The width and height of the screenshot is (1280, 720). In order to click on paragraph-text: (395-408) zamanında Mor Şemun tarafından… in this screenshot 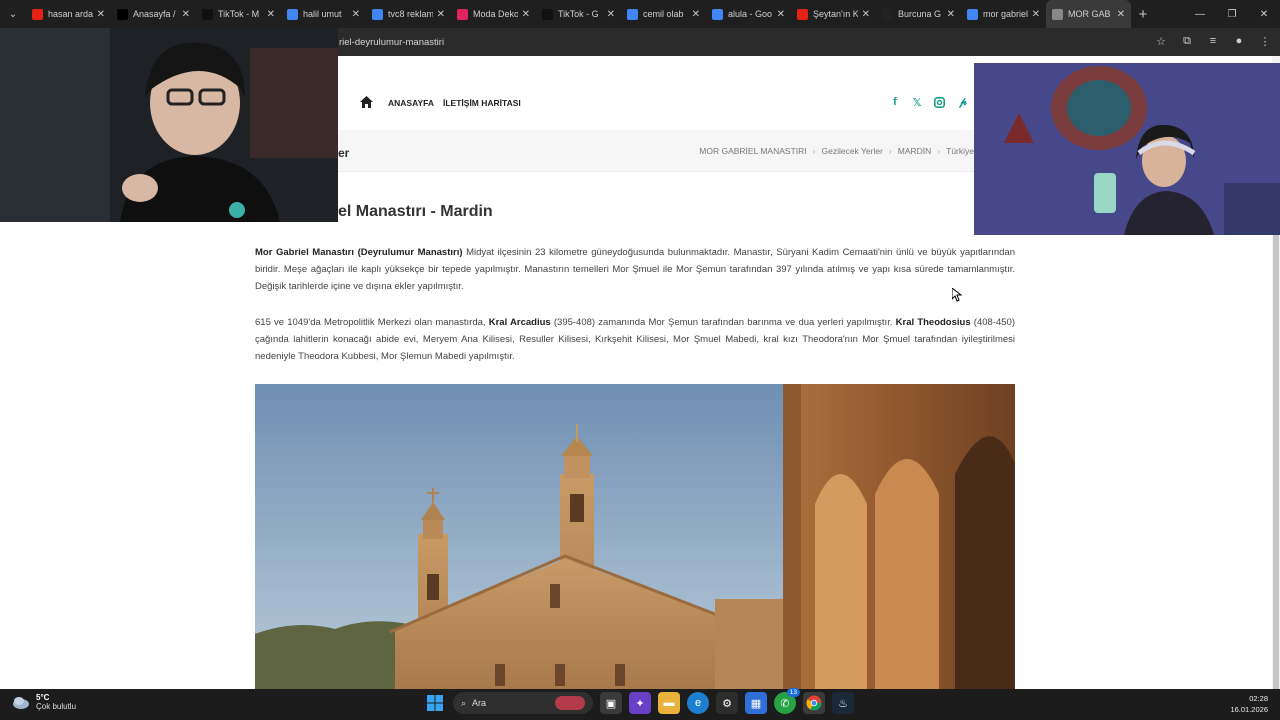, I will do `click(723, 322)`.